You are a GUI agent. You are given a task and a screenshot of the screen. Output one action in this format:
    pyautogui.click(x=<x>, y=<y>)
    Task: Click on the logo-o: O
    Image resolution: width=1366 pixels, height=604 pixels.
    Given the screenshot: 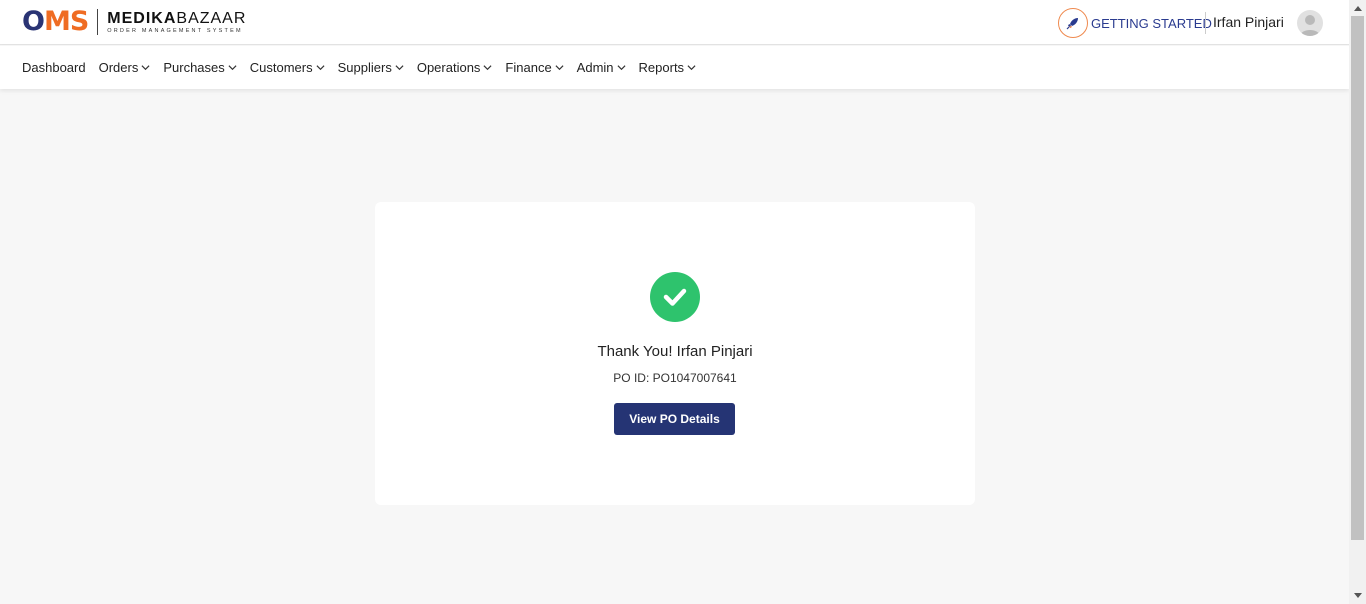 What is the action you would take?
    pyautogui.click(x=33, y=21)
    